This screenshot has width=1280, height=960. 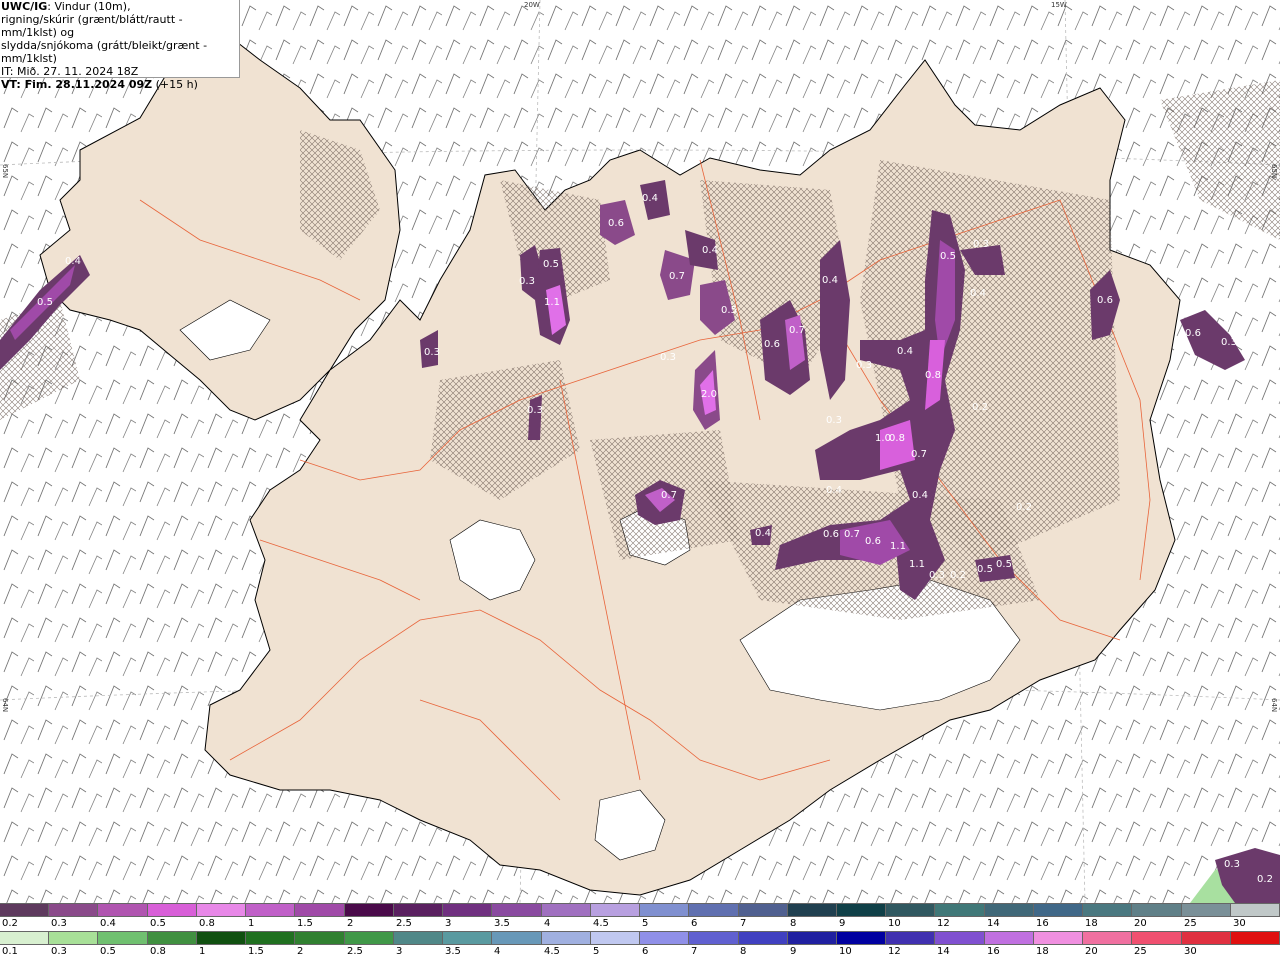 What do you see at coordinates (158, 923) in the screenshot?
I see `legend-tick-label: 0.5` at bounding box center [158, 923].